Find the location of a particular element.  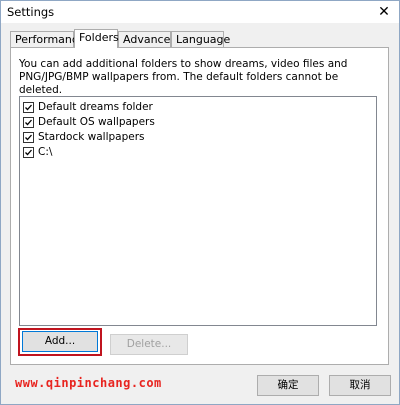

ok-button: 确定 is located at coordinates (288, 385).